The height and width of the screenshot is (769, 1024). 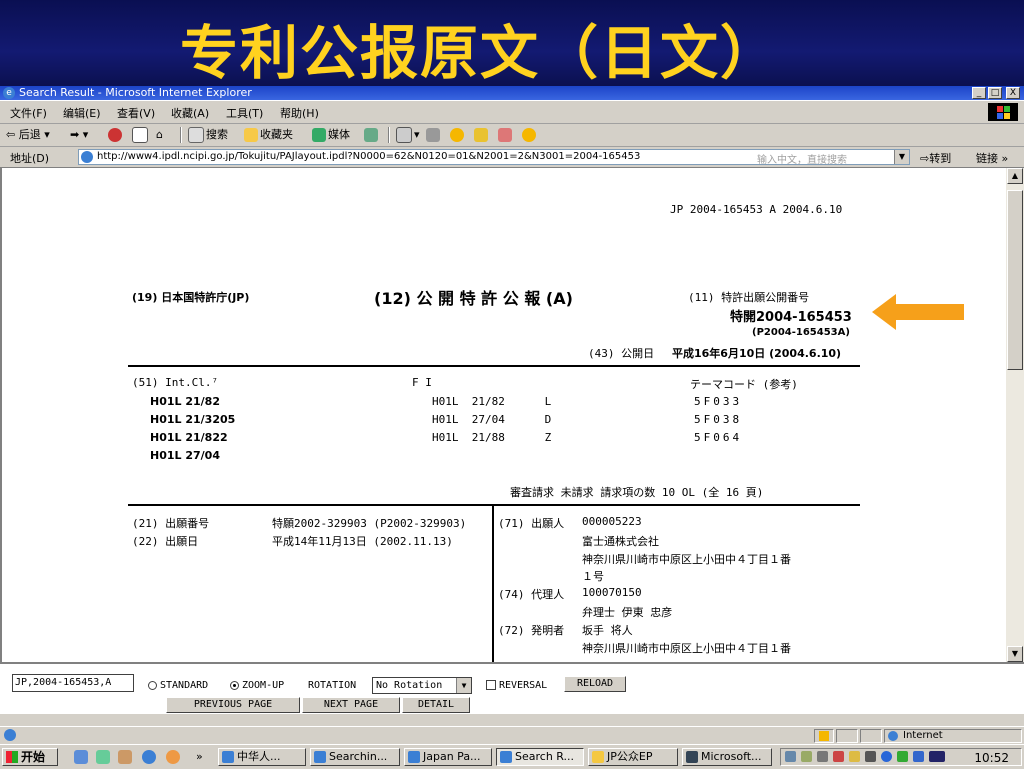 I want to click on pub-date: 平成16年6月10日 (2004.6.10), so click(x=757, y=353).